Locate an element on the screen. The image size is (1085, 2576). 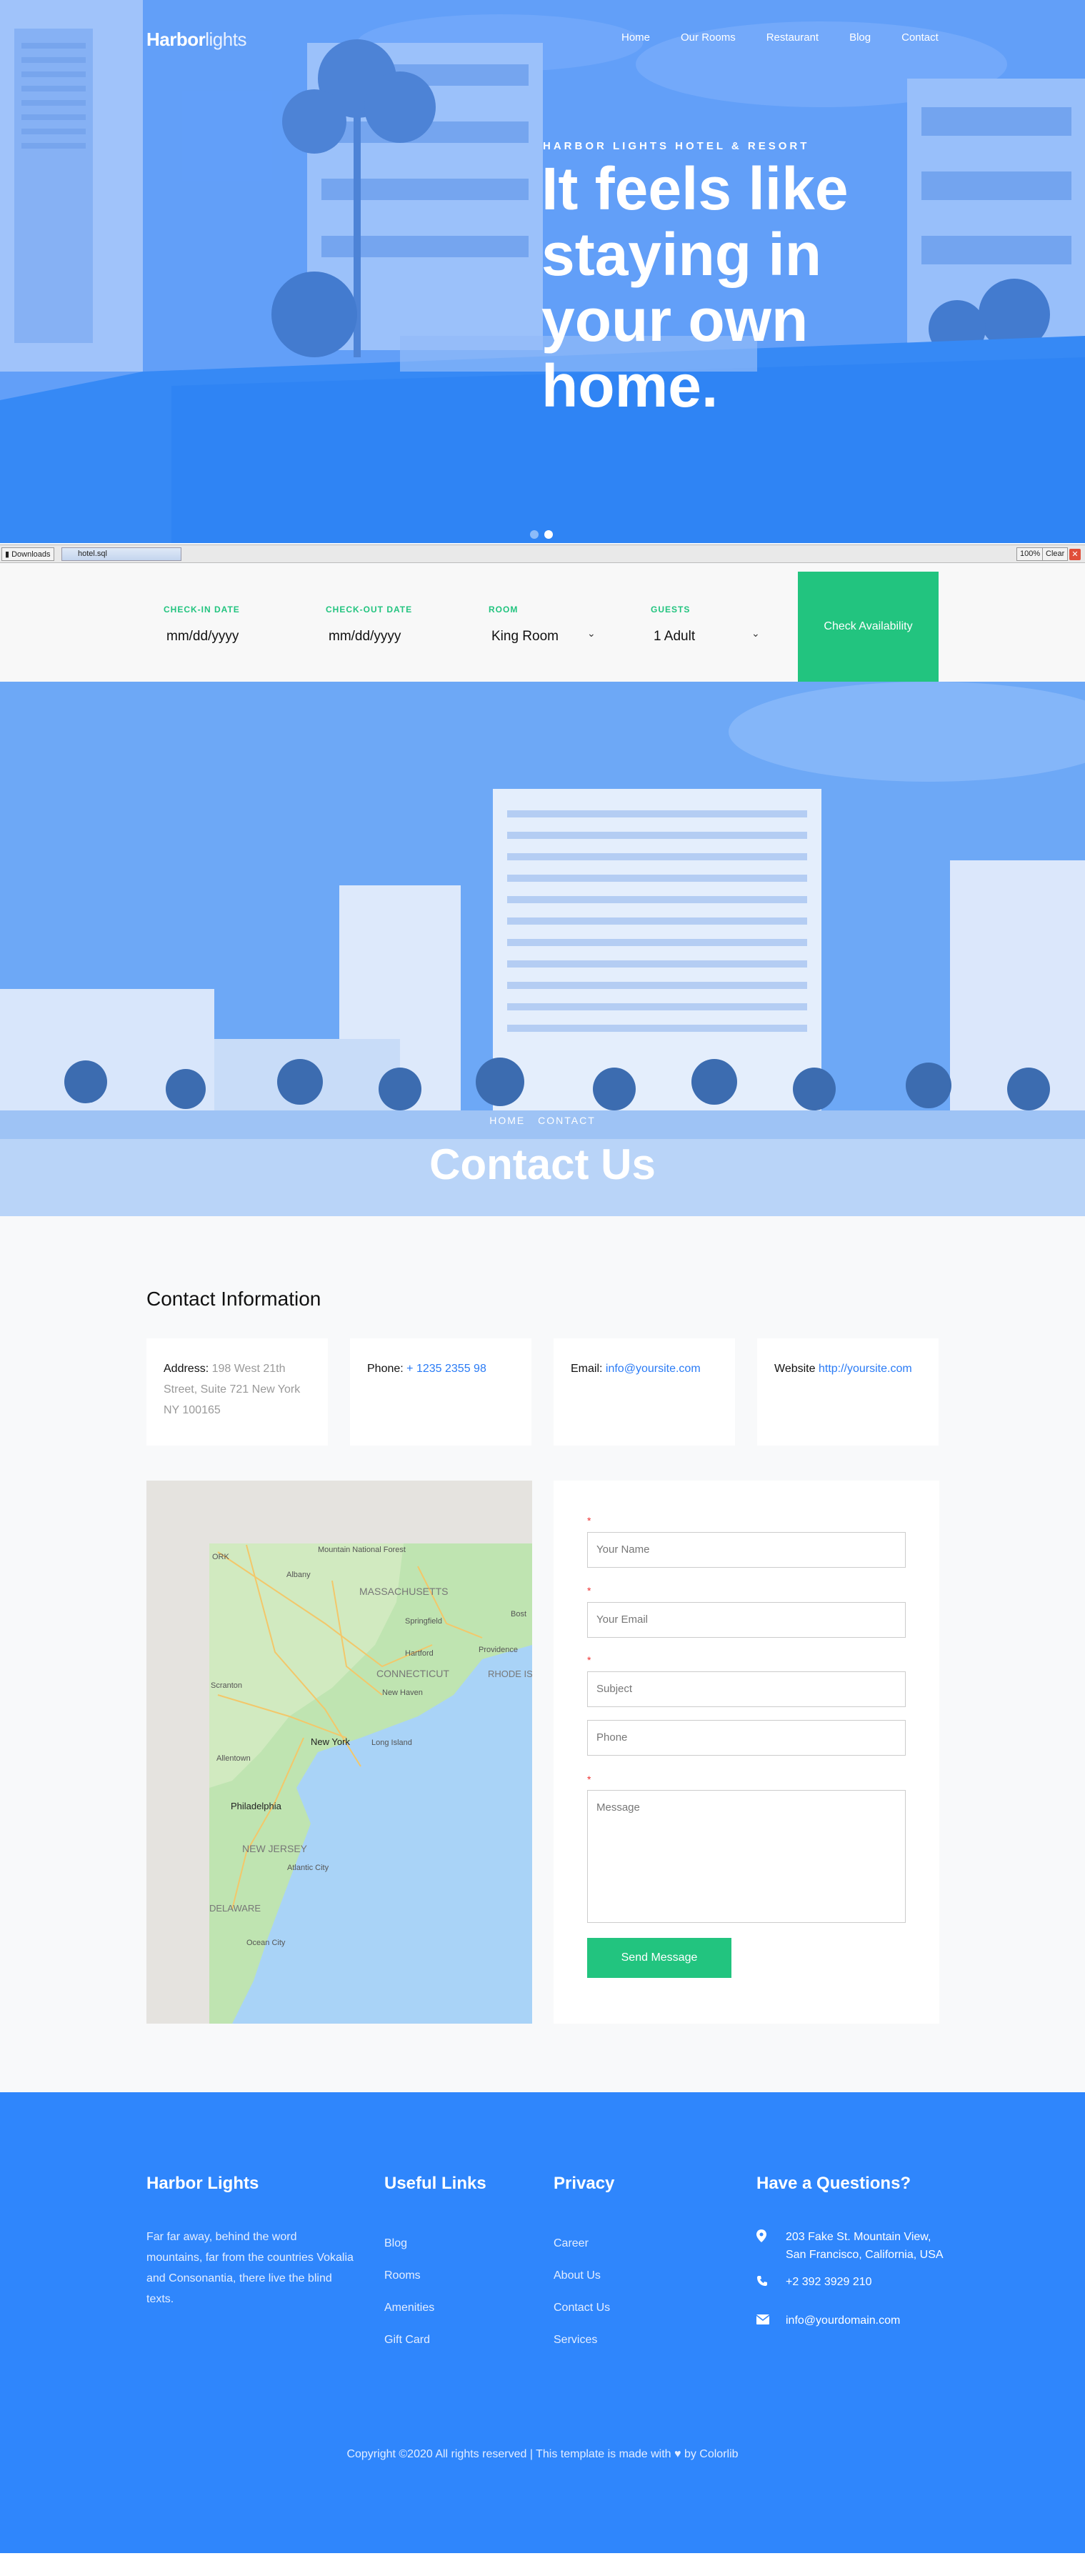
map-label-15: Allentown is located at coordinates (233, 1758).